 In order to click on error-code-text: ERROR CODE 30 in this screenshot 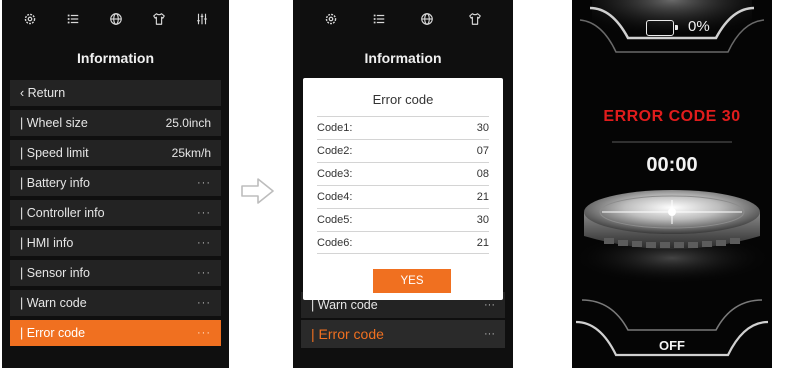, I will do `click(672, 116)`.